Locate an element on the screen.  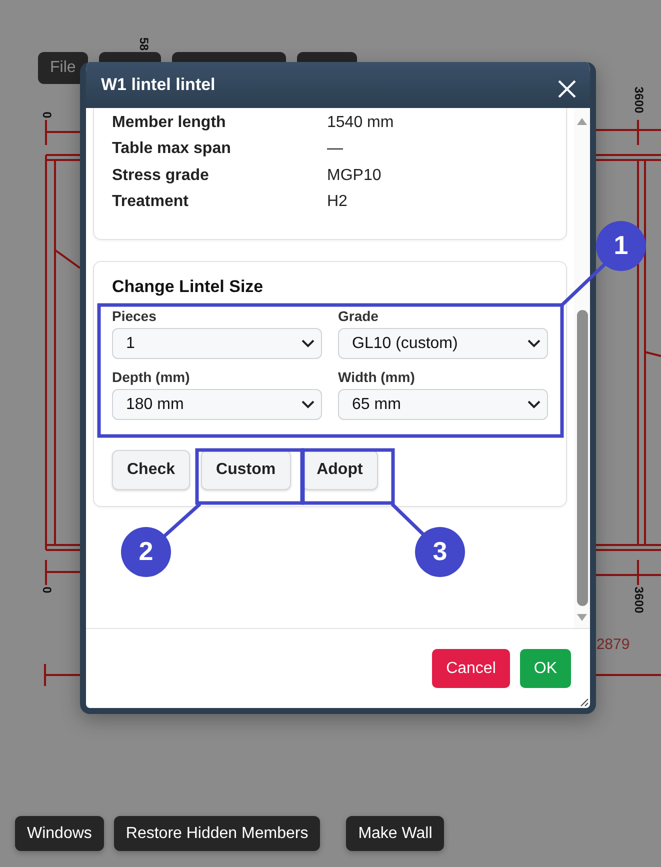
close-icon is located at coordinates (567, 89).